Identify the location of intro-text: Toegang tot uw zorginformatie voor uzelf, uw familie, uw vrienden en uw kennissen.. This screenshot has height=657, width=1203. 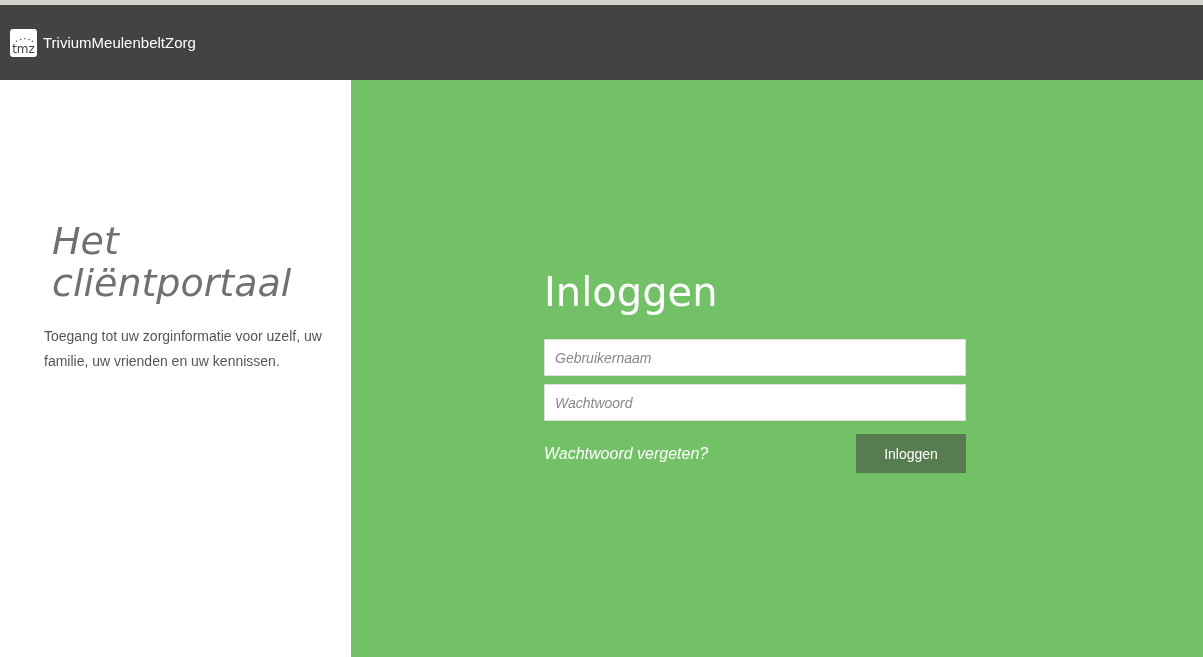
(183, 349).